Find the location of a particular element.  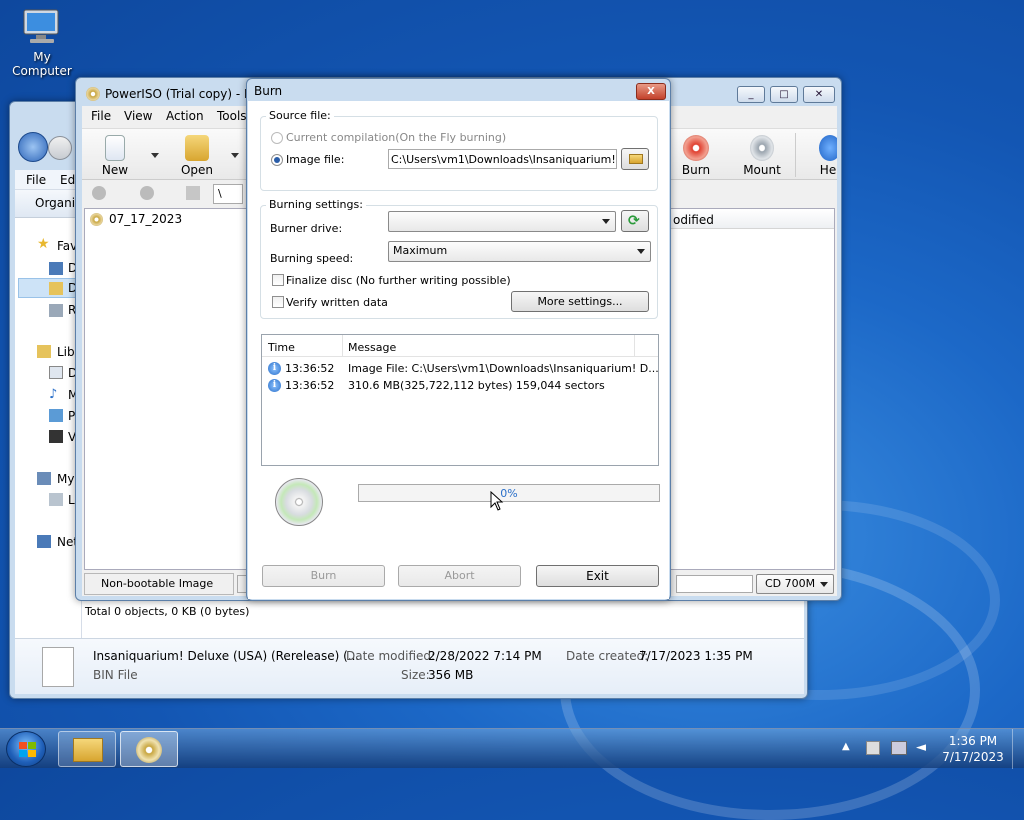

burn-button: Burn is located at coordinates (323, 576).